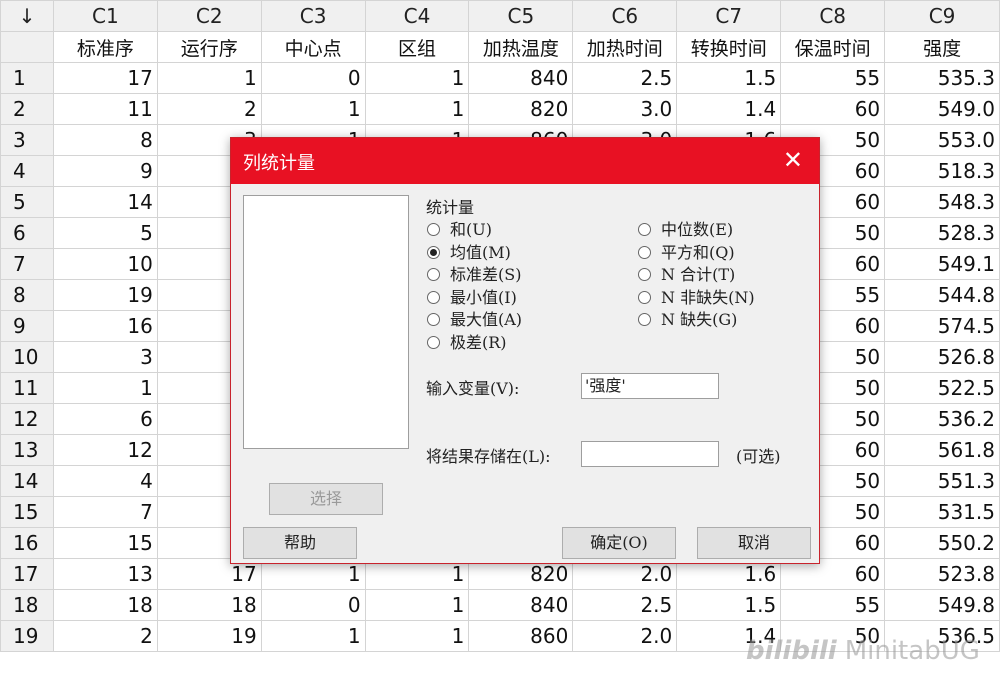  Describe the element at coordinates (469, 251) in the screenshot. I see `radio-option: 均值(M)` at that location.